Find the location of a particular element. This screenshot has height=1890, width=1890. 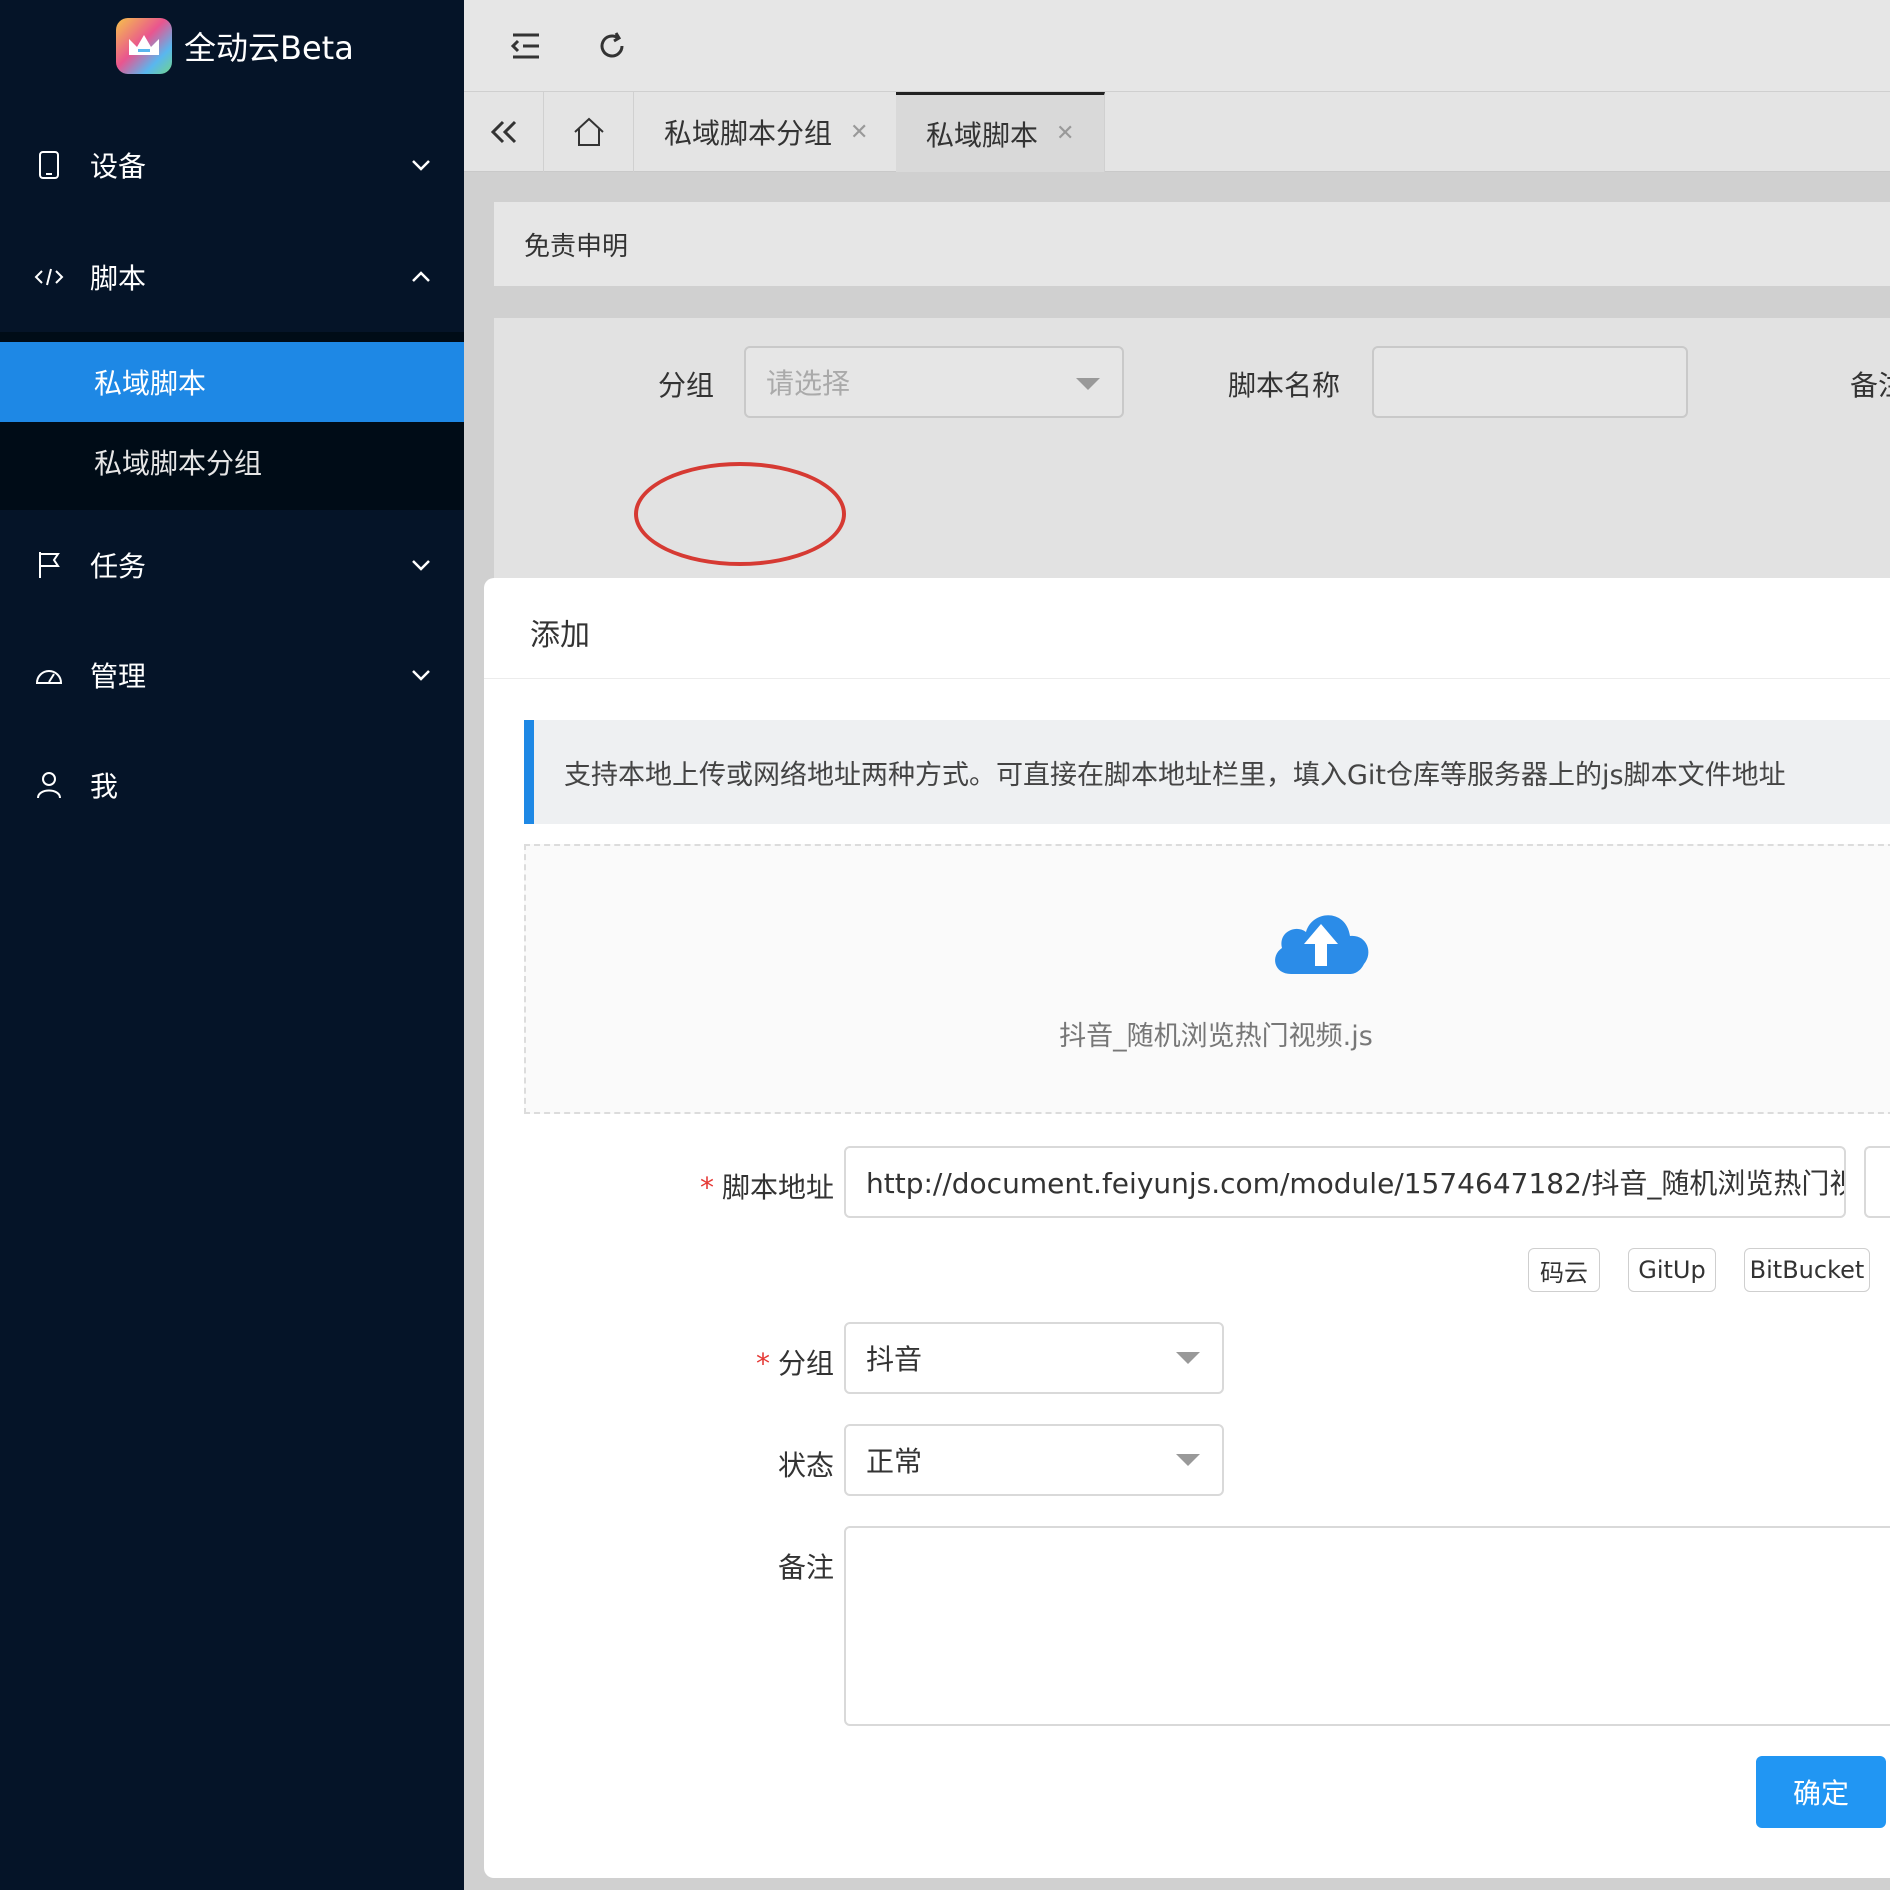

filter-name-label: 脚本名称 is located at coordinates (1284, 385).